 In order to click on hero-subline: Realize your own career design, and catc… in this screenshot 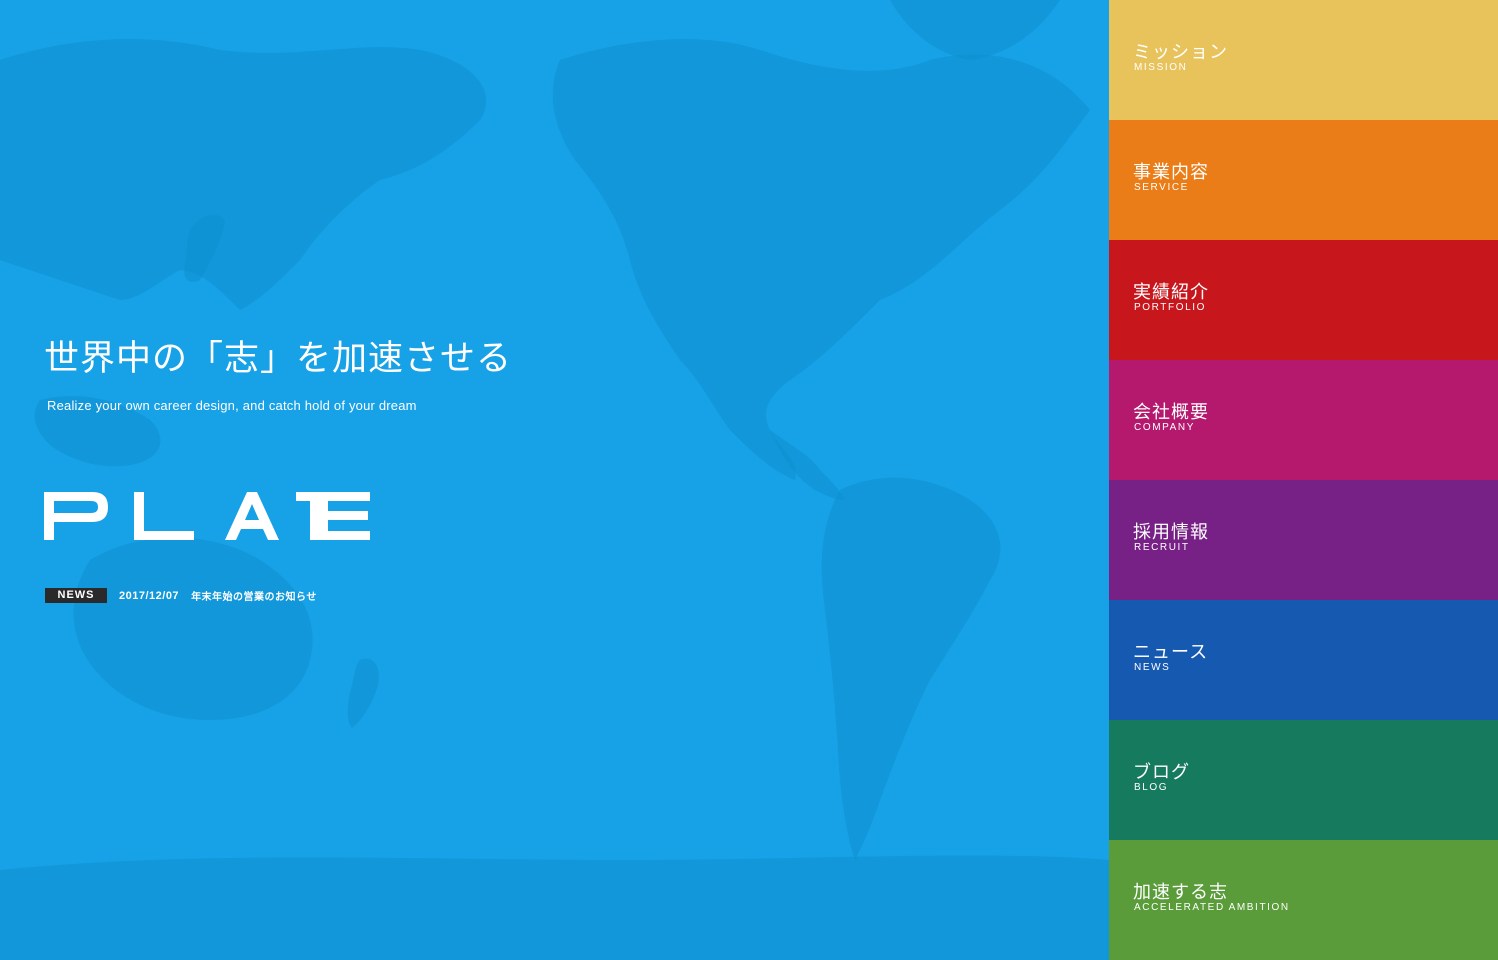, I will do `click(232, 405)`.